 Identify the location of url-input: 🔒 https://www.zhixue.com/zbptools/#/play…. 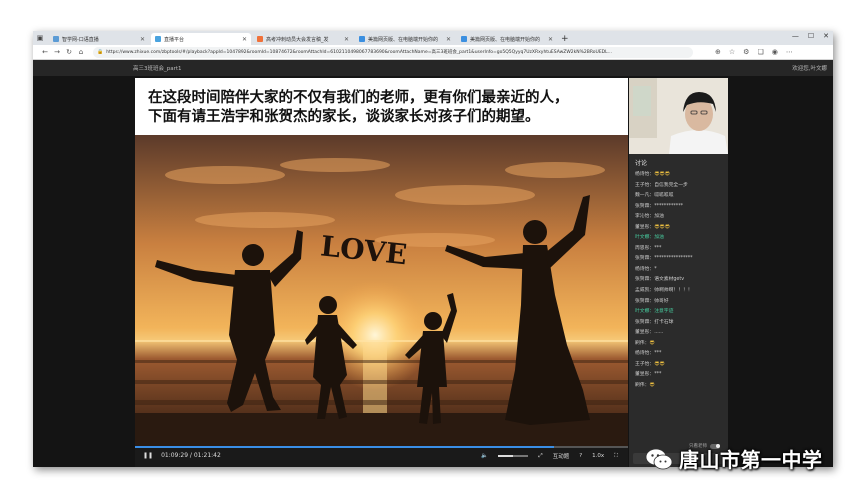
(393, 52).